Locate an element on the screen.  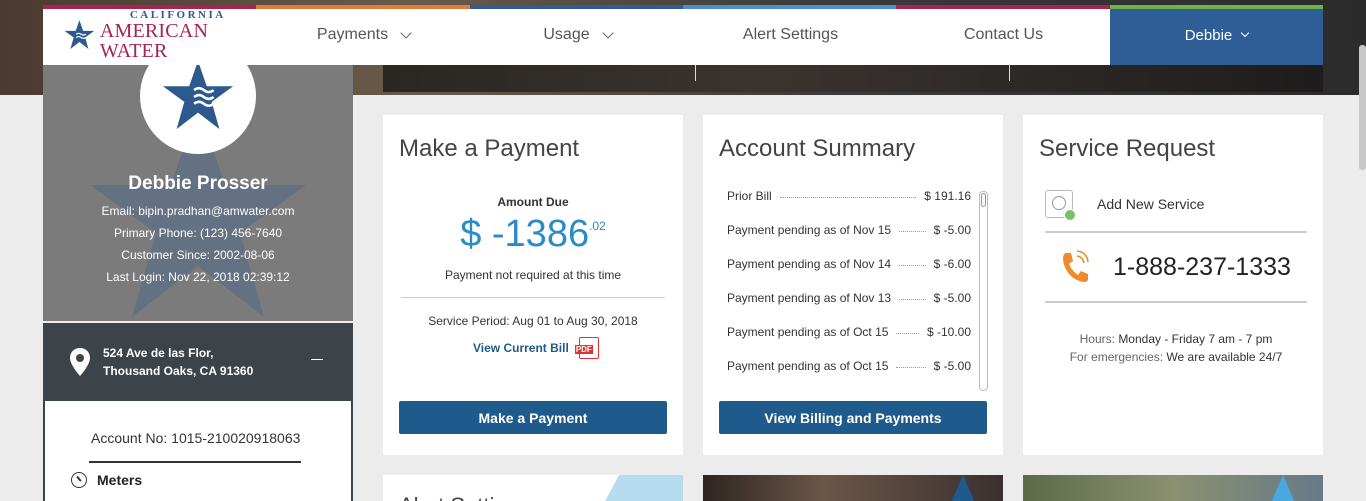
collapse-icon is located at coordinates (317, 359).